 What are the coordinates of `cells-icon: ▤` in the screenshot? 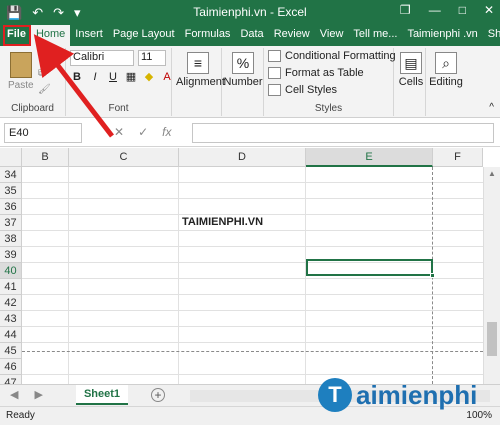 It's located at (411, 63).